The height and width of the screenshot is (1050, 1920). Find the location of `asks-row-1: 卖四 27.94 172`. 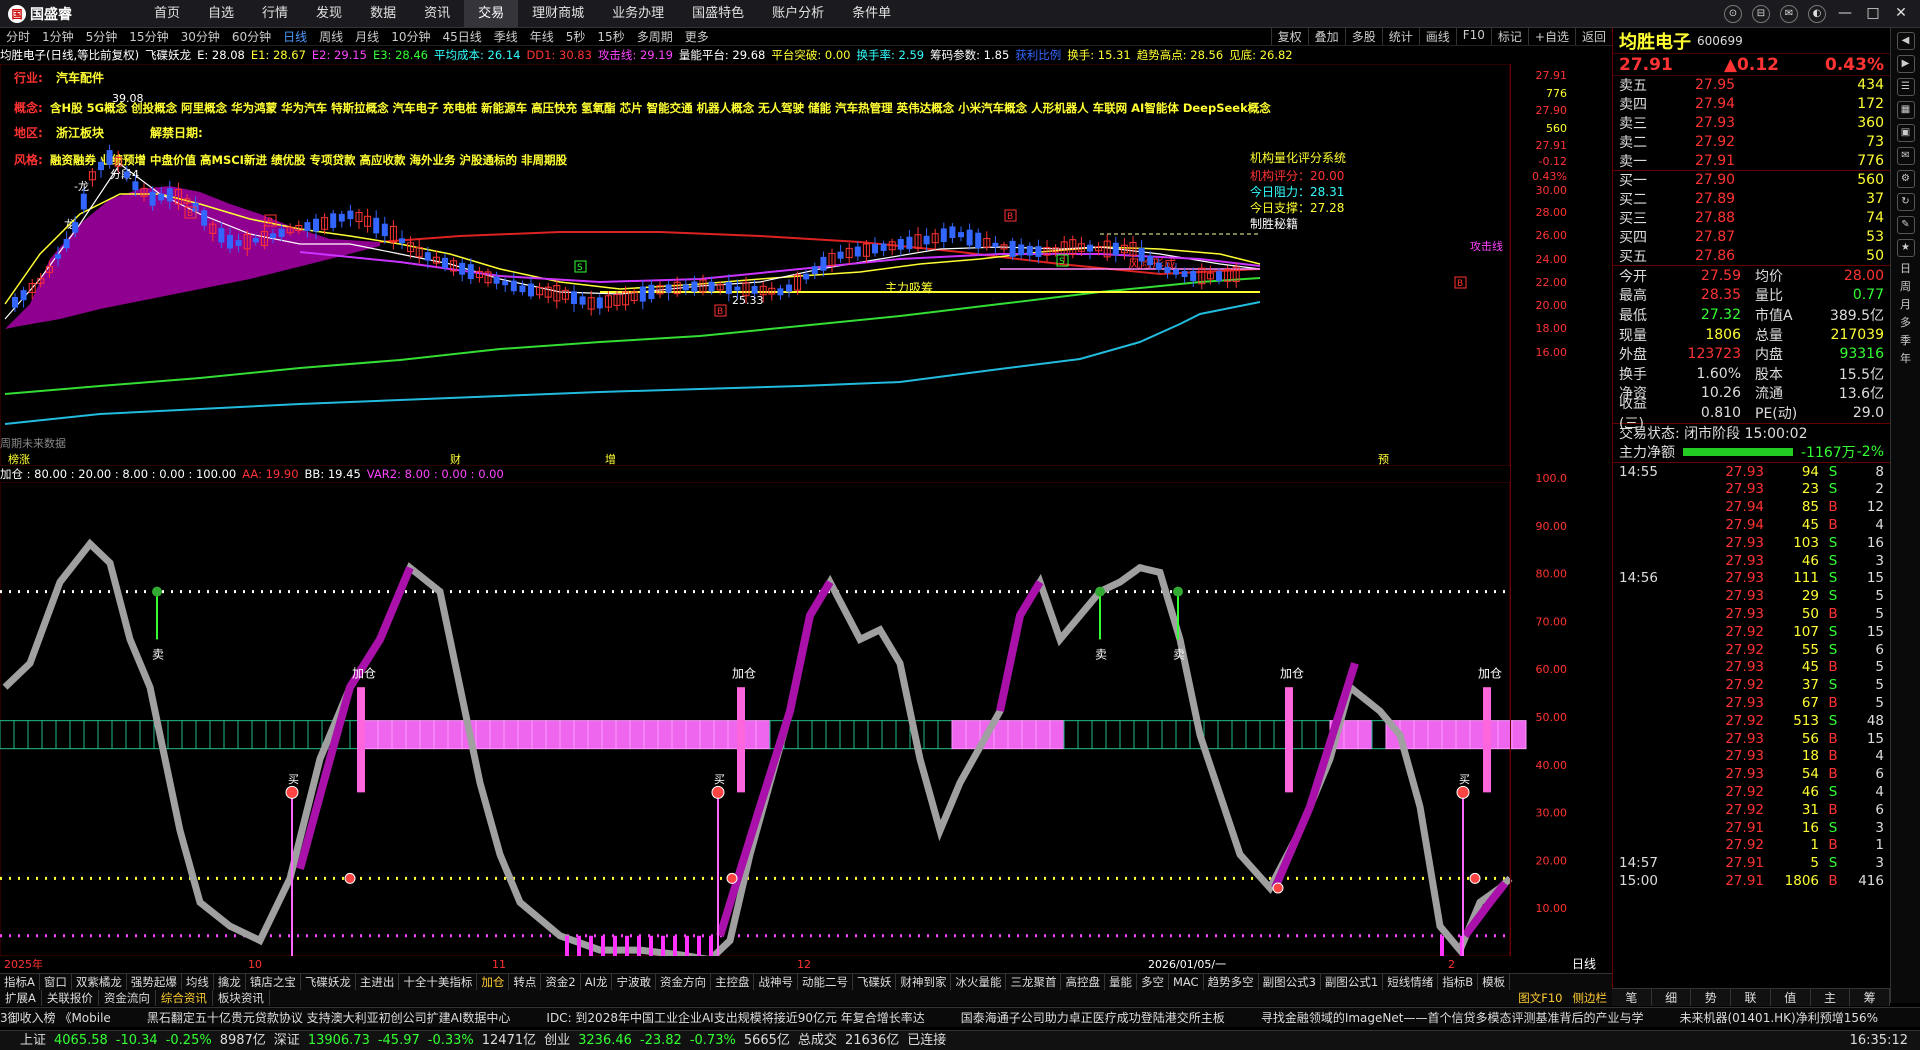

asks-row-1: 卖四 27.94 172 is located at coordinates (1751, 104).